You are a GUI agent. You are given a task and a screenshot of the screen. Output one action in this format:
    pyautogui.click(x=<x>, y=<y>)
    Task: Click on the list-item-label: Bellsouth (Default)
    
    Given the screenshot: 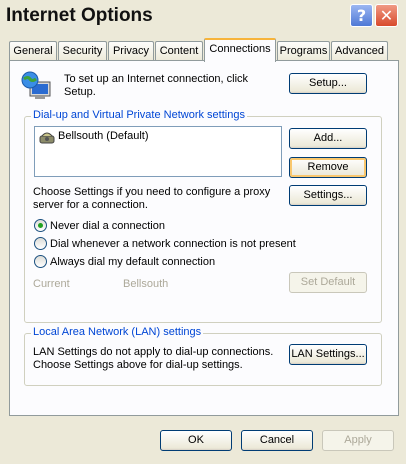 What is the action you would take?
    pyautogui.click(x=103, y=136)
    